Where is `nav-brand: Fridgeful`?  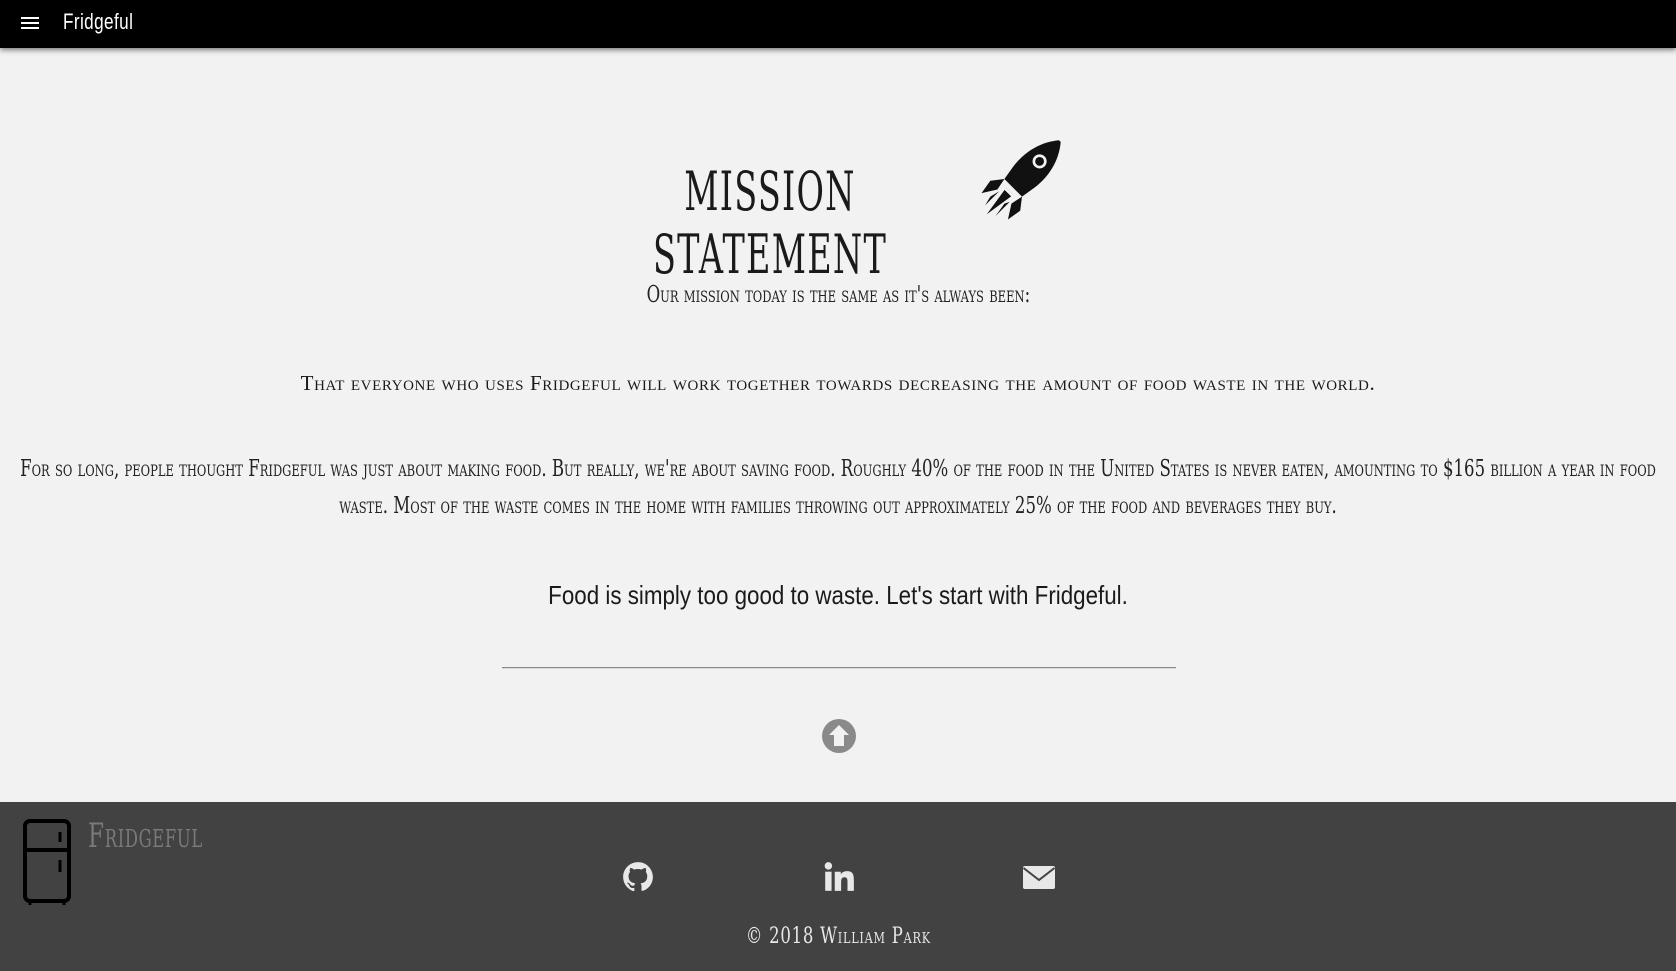 nav-brand: Fridgeful is located at coordinates (98, 22).